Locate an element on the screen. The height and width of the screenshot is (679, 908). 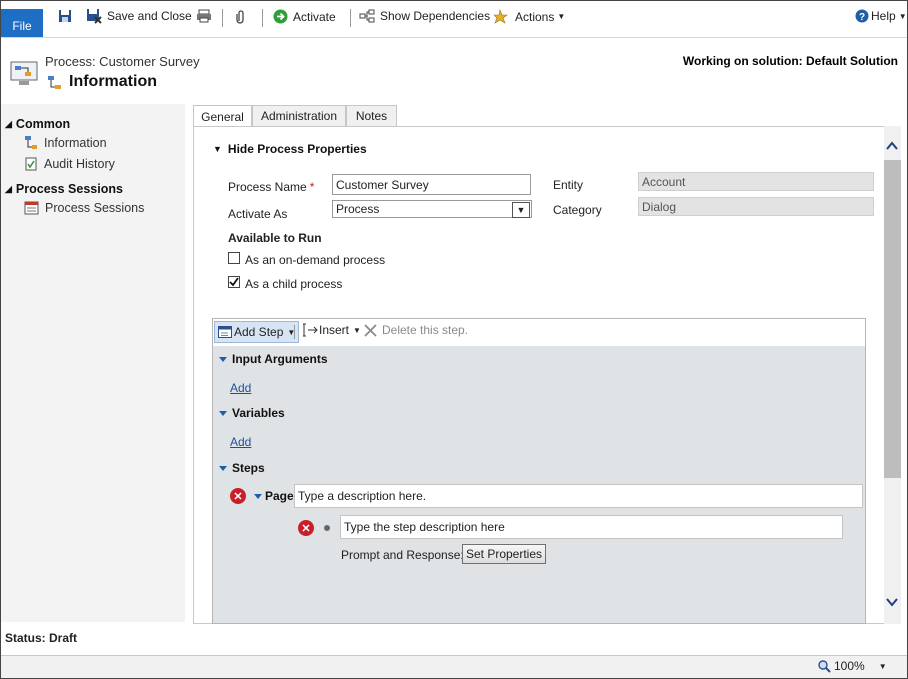
variables-header: Variables is located at coordinates (252, 413).